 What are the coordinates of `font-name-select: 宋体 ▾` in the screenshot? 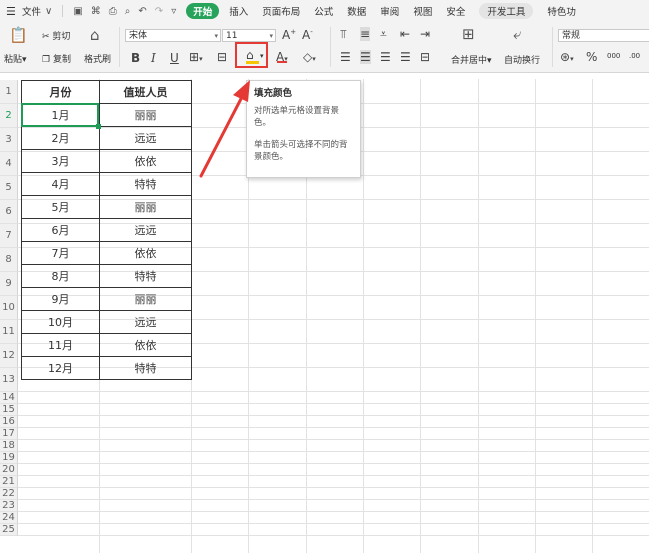 It's located at (173, 35).